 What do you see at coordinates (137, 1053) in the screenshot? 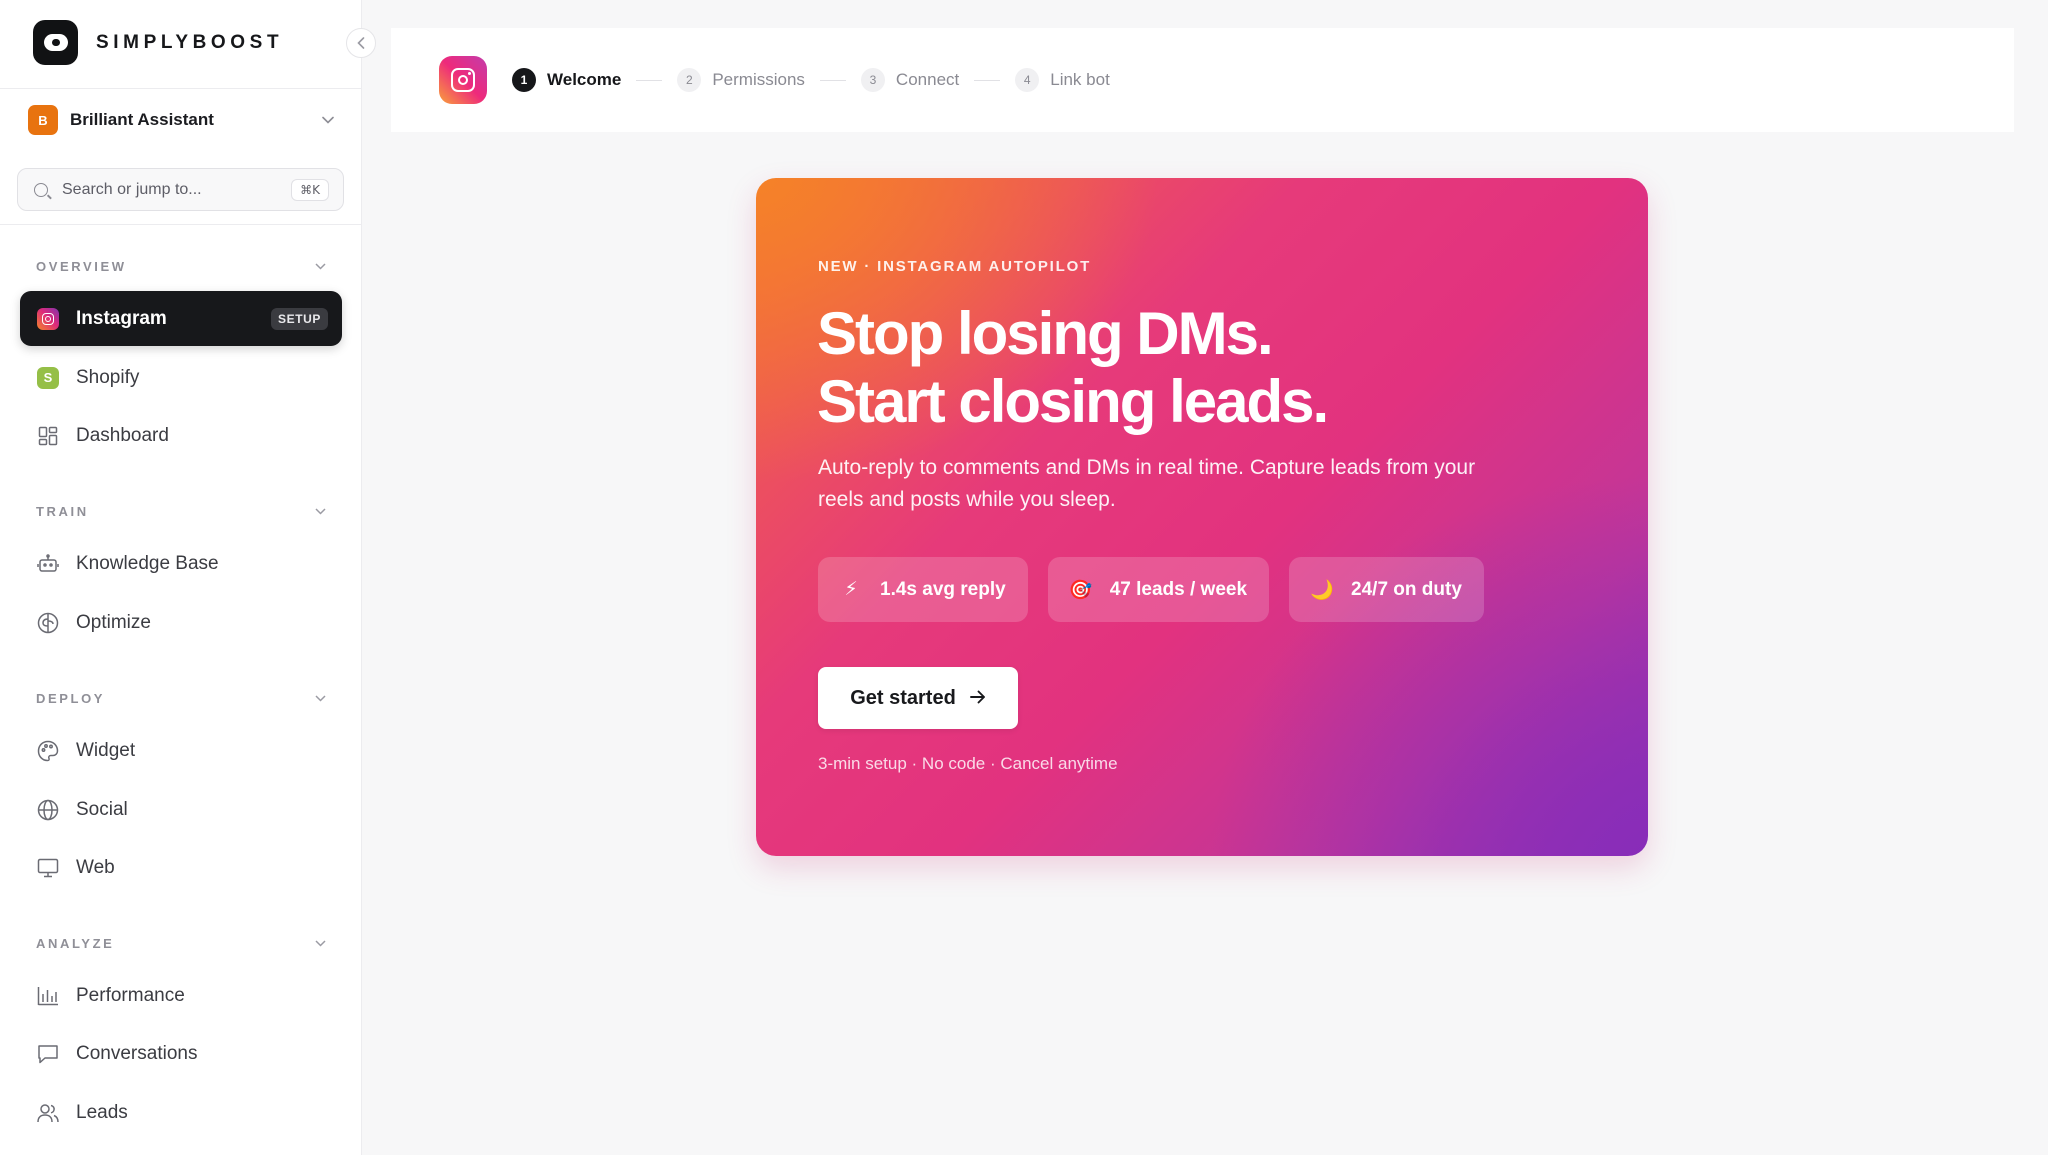
I see `sidebar-item-label: Conversations` at bounding box center [137, 1053].